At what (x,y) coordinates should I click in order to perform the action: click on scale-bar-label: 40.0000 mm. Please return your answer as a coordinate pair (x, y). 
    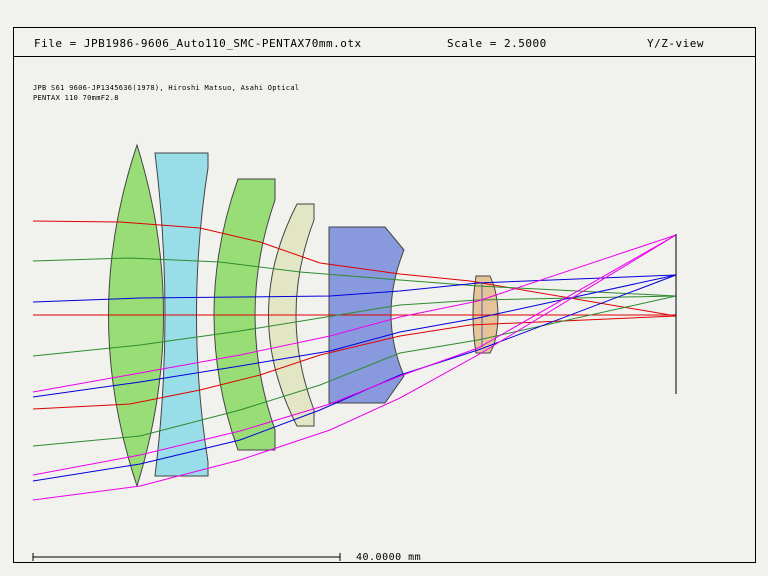
    Looking at the image, I should click on (389, 557).